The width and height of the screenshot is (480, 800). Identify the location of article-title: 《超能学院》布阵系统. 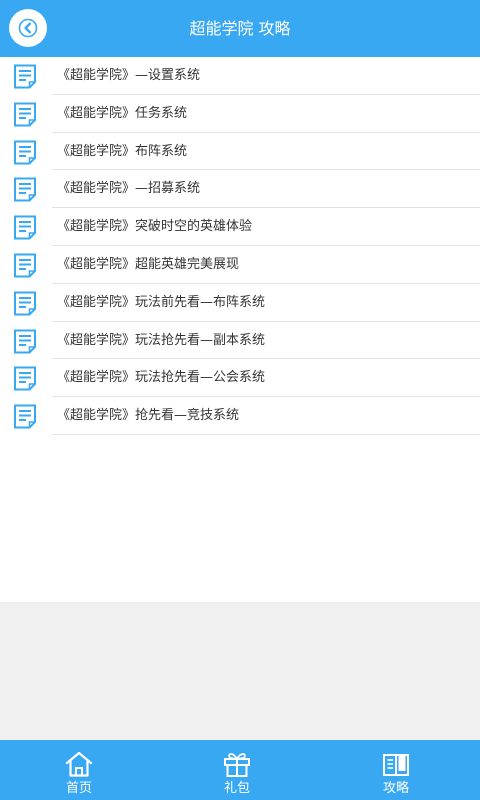
(122, 151).